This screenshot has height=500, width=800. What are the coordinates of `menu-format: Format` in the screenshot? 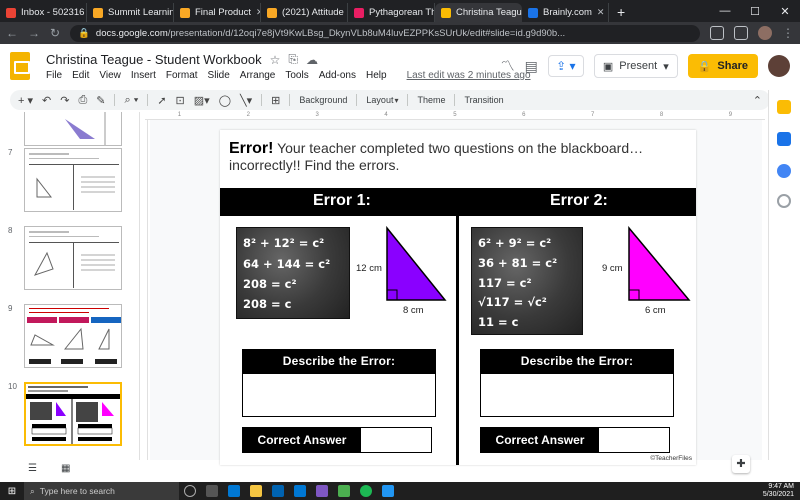 It's located at (182, 75).